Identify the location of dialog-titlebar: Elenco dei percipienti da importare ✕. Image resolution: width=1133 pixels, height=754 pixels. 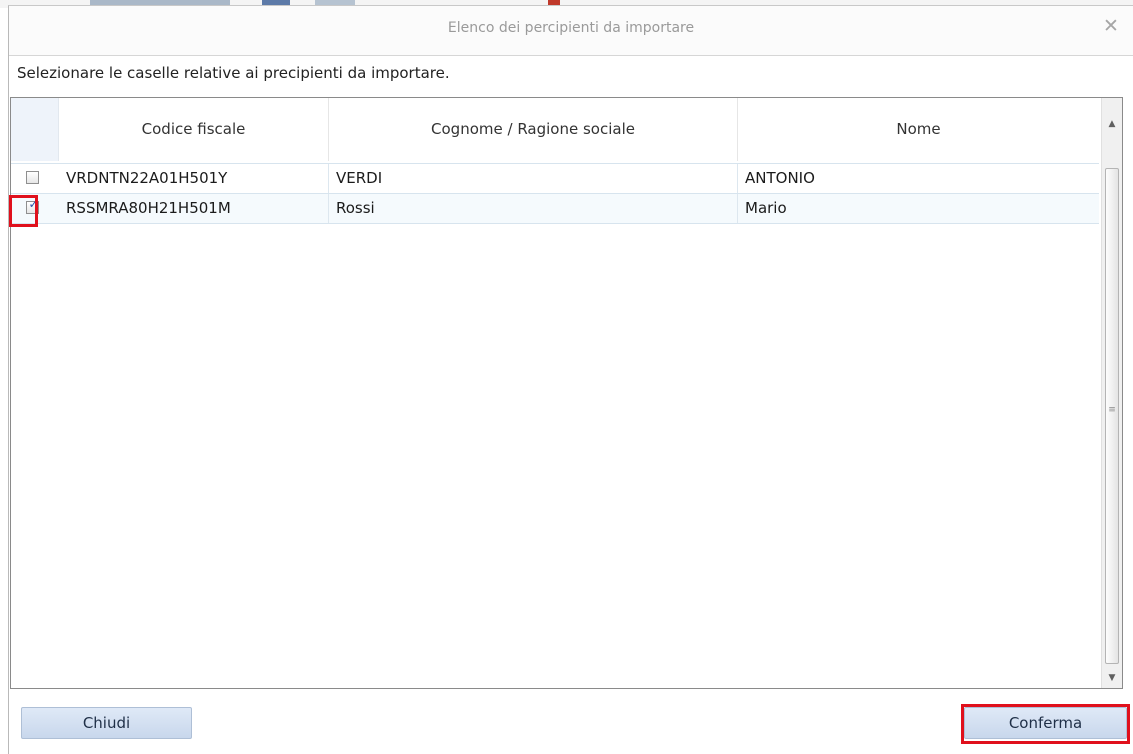
(571, 31).